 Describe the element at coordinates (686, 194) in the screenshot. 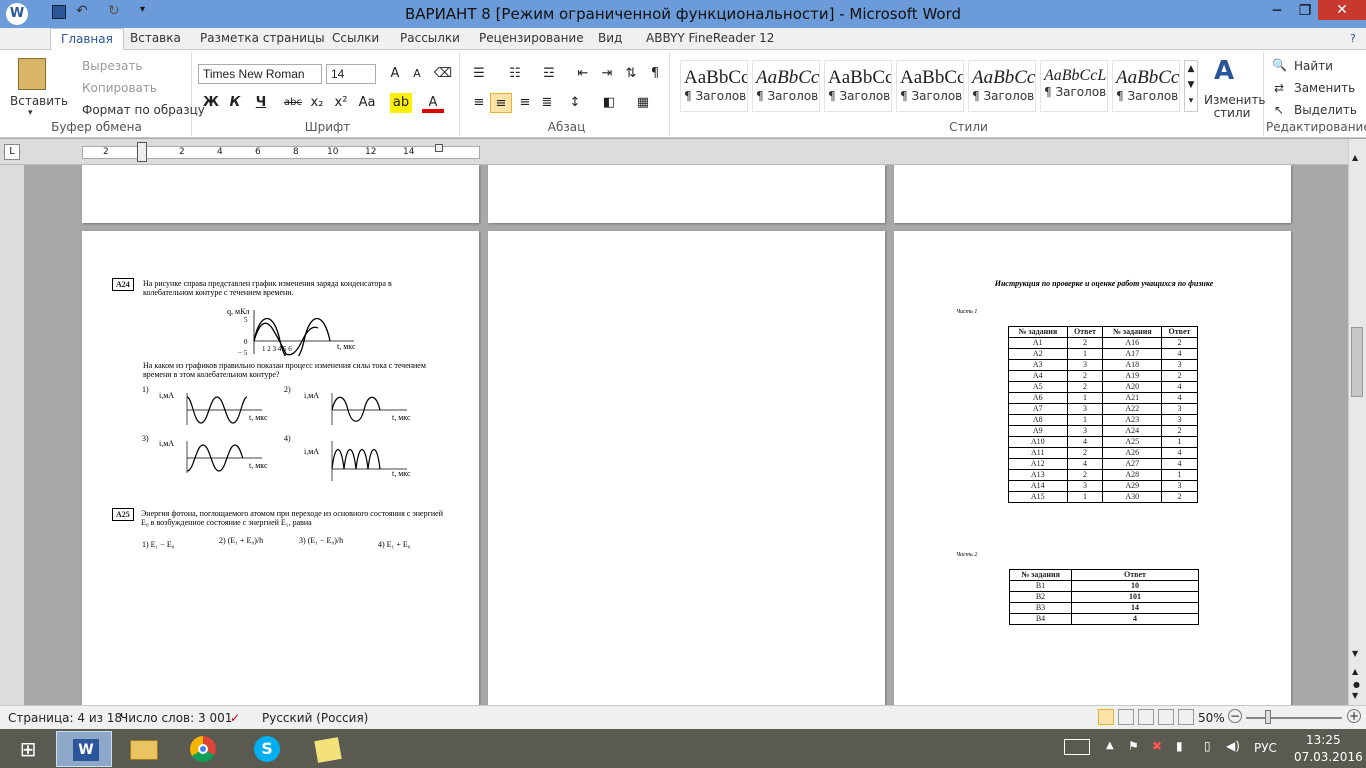

I see `page-top-middle` at that location.